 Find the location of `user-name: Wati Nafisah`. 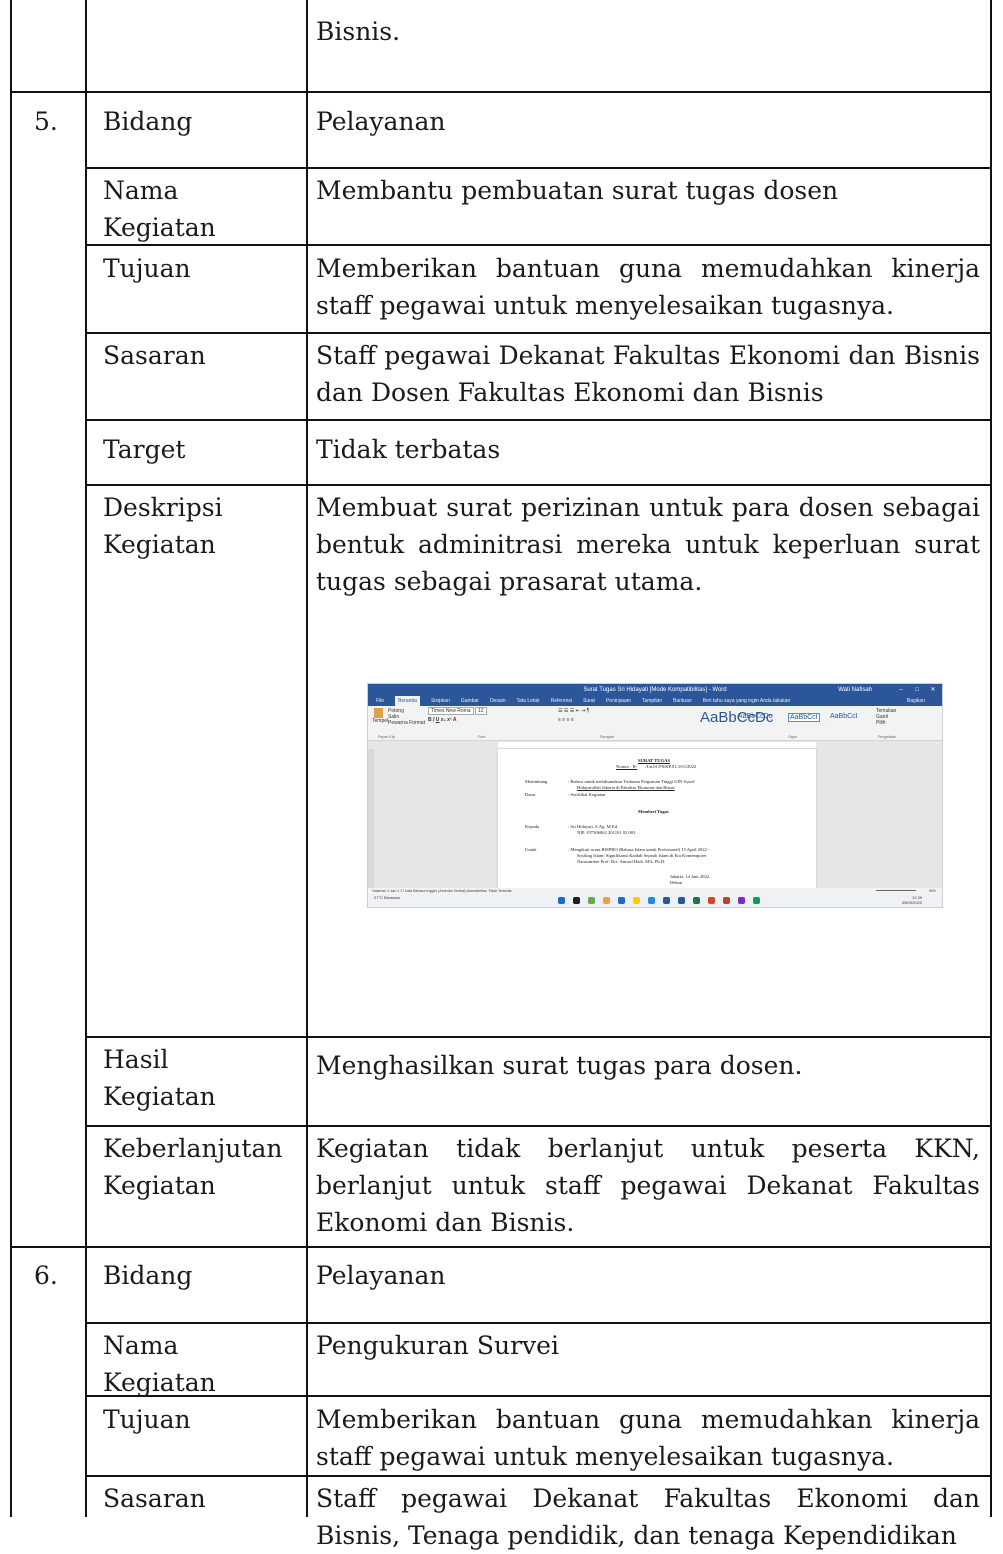

user-name: Wati Nafisah is located at coordinates (855, 690).